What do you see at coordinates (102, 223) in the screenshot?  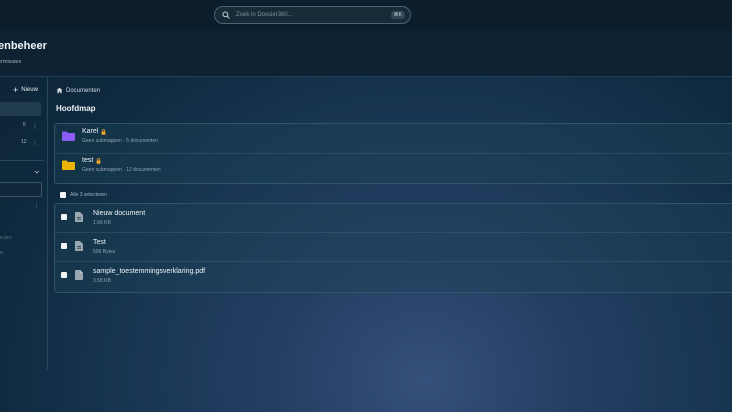 I see `file-size: 1.66 KB` at bounding box center [102, 223].